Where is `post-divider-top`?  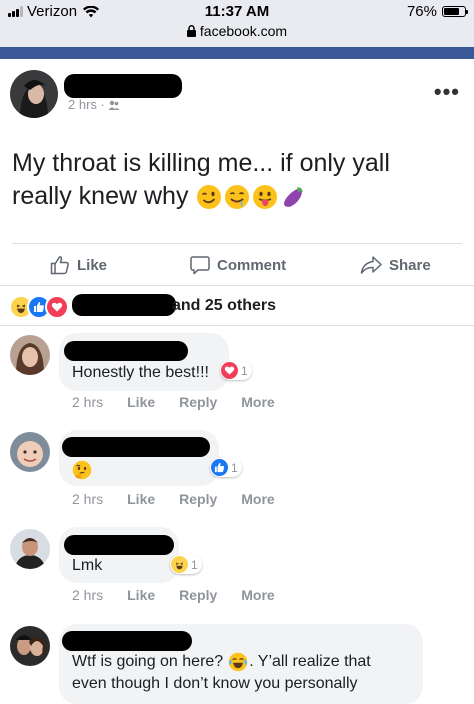
post-divider-top is located at coordinates (237, 243).